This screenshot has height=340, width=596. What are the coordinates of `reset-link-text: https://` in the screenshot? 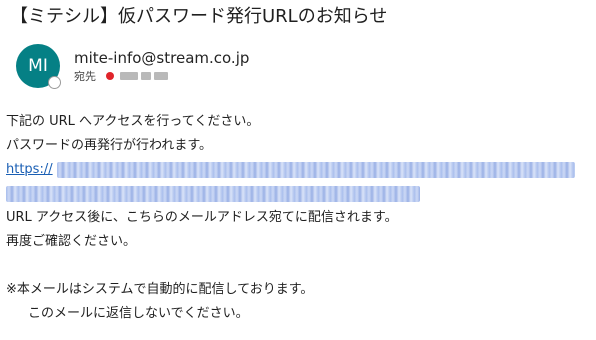 It's located at (29, 170).